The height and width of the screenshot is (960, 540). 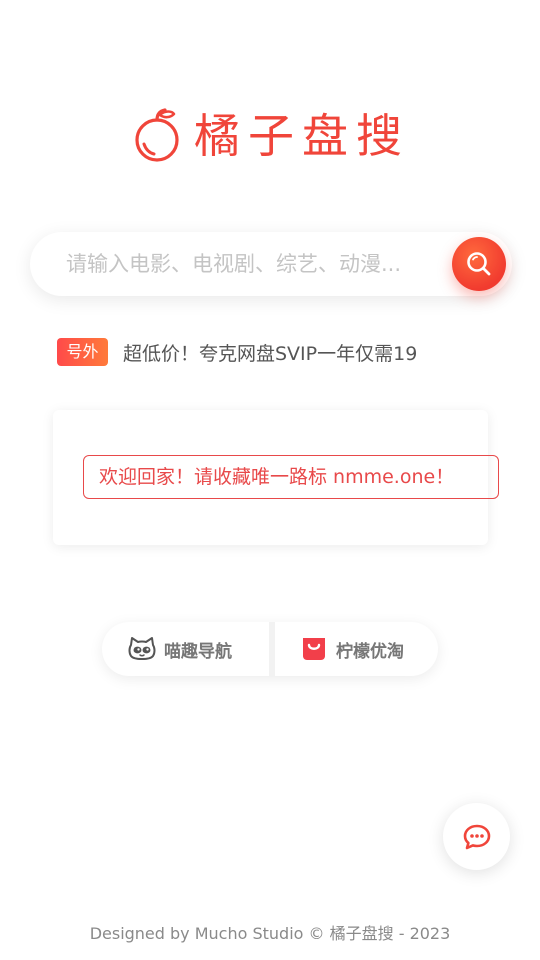 I want to click on chat-bubble-icon, so click(x=476, y=836).